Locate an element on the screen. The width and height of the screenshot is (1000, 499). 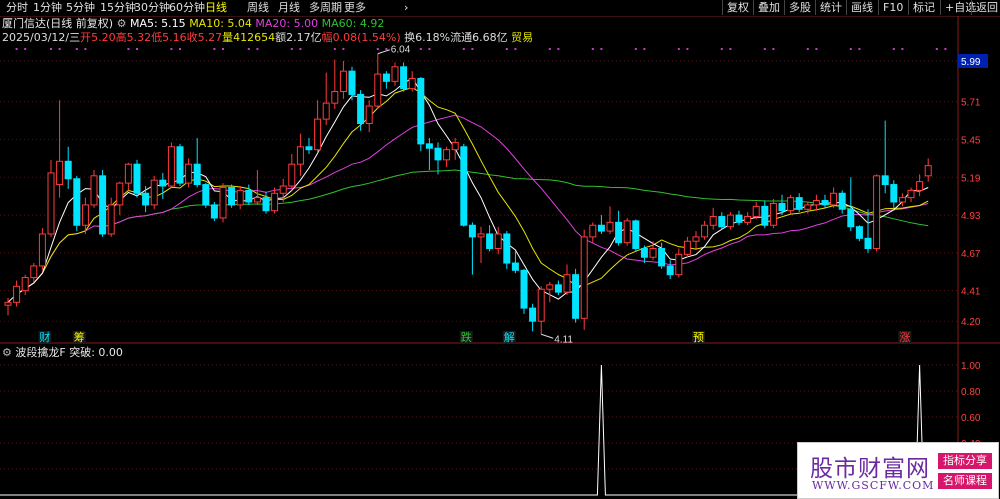
indicator-title: 波段擒龙F is located at coordinates (40, 352).